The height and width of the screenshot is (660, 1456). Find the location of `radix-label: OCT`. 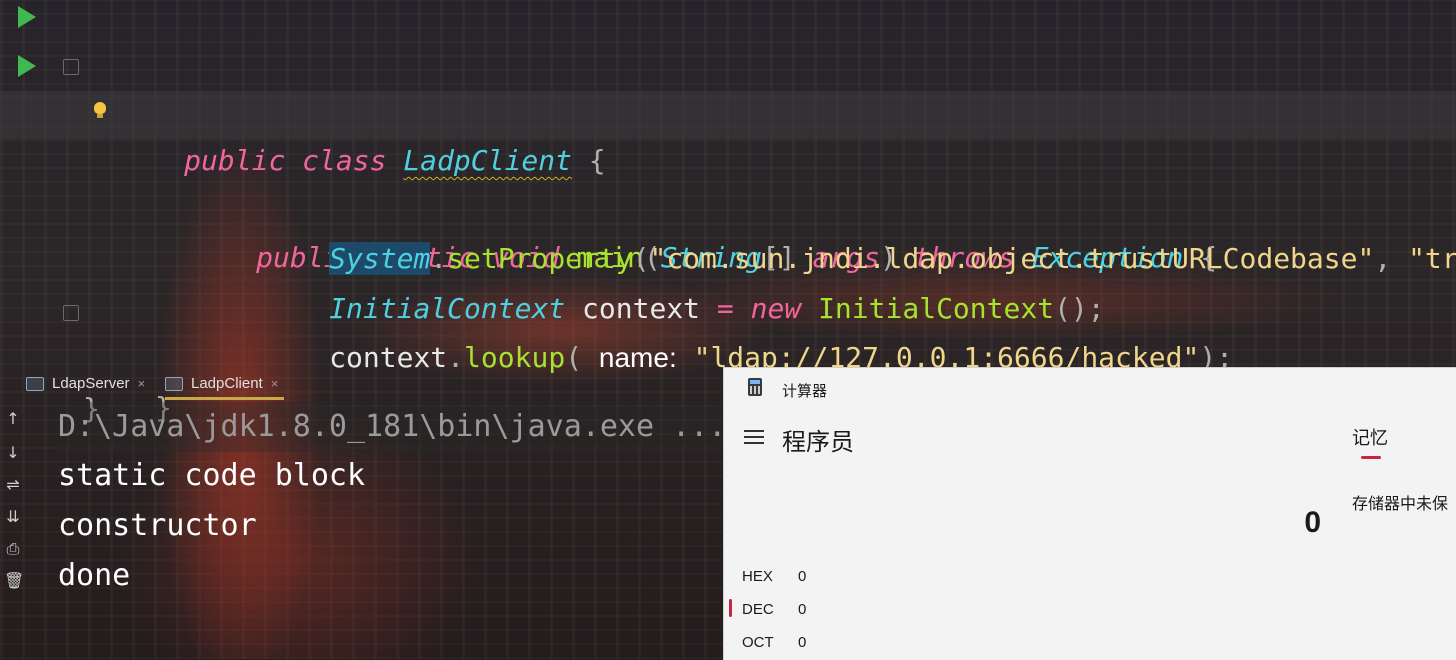

radix-label: OCT is located at coordinates (758, 642).